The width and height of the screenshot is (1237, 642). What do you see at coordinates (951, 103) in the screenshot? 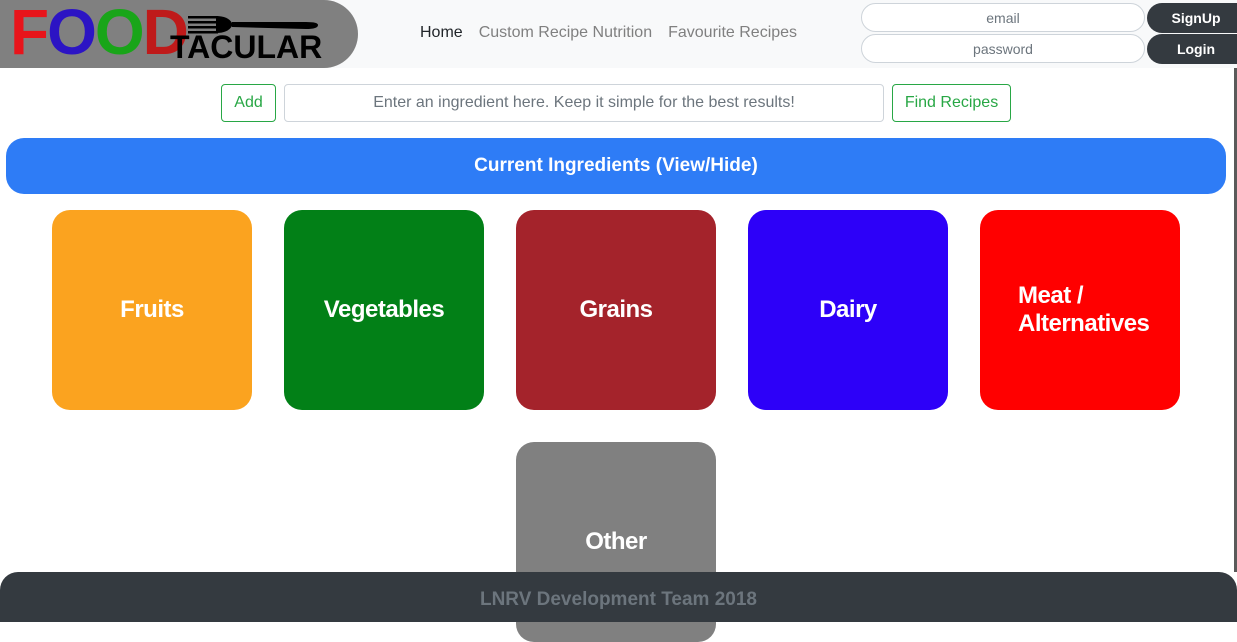
I see `find-recipes-button: Find Recipes` at bounding box center [951, 103].